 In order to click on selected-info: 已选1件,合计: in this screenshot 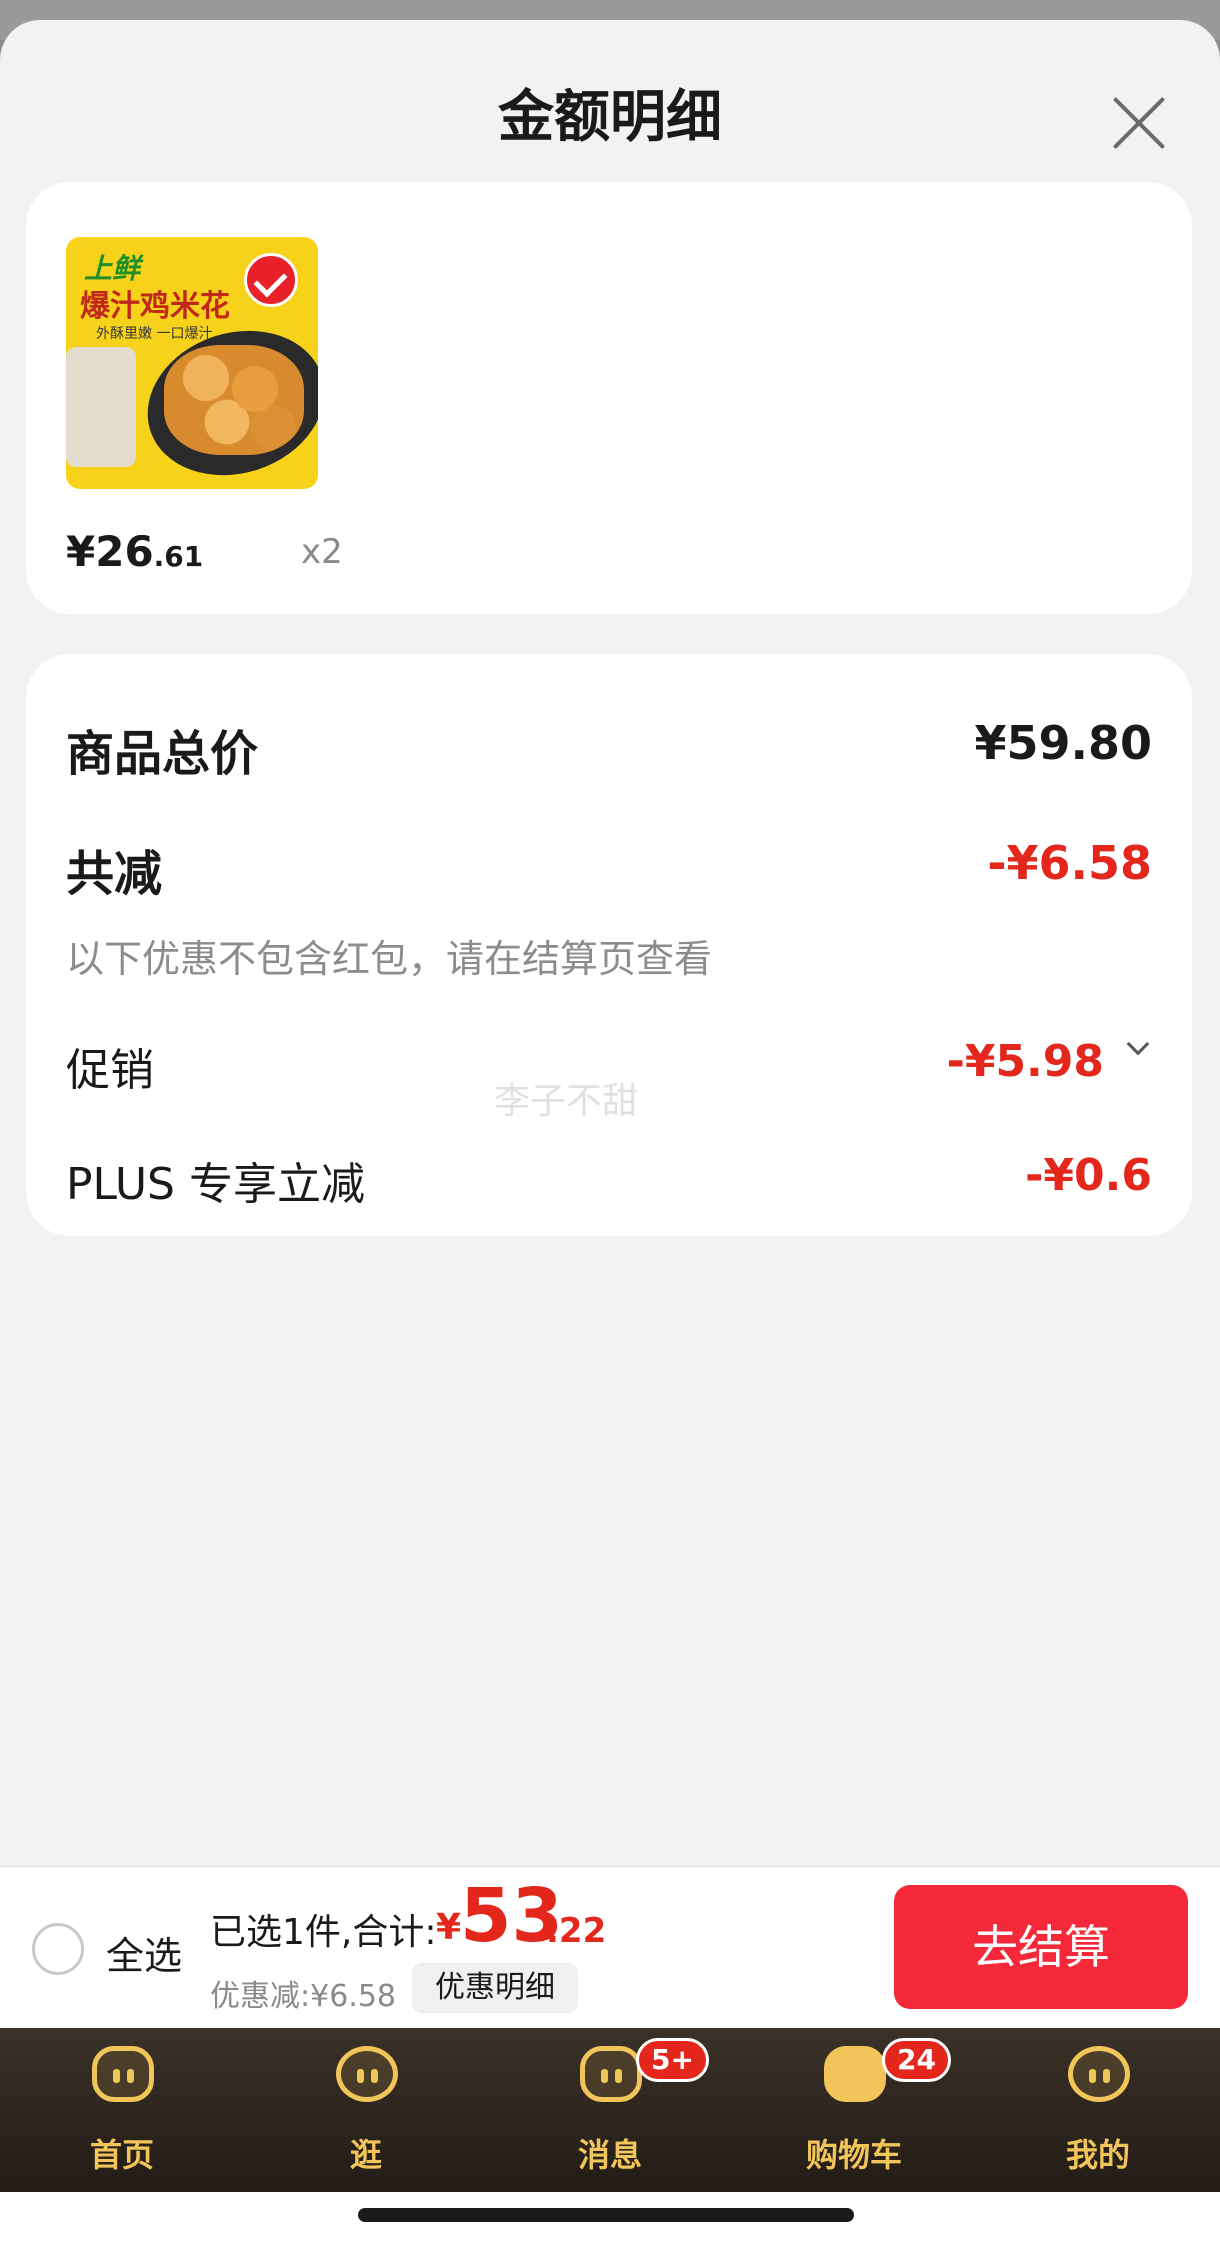, I will do `click(323, 1932)`.